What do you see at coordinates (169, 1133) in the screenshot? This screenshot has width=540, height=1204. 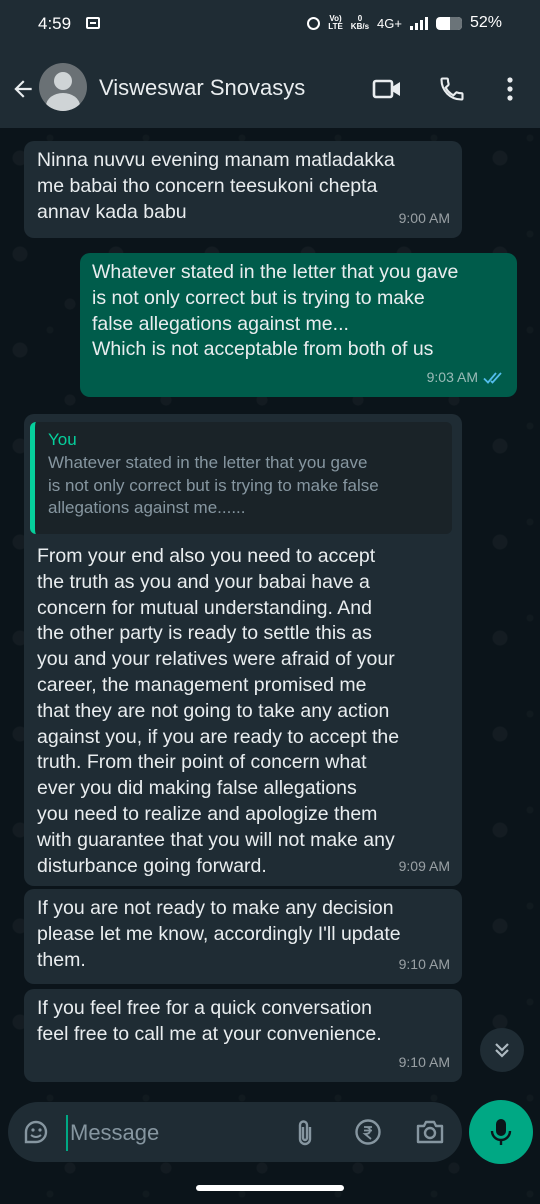 I see `message-input` at bounding box center [169, 1133].